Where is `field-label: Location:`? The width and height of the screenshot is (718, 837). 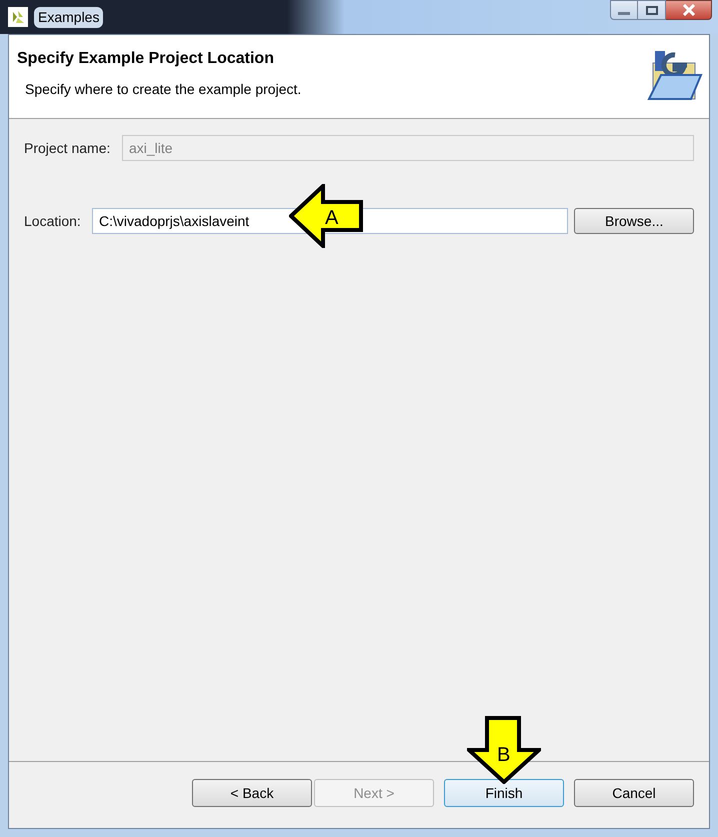 field-label: Location: is located at coordinates (53, 221).